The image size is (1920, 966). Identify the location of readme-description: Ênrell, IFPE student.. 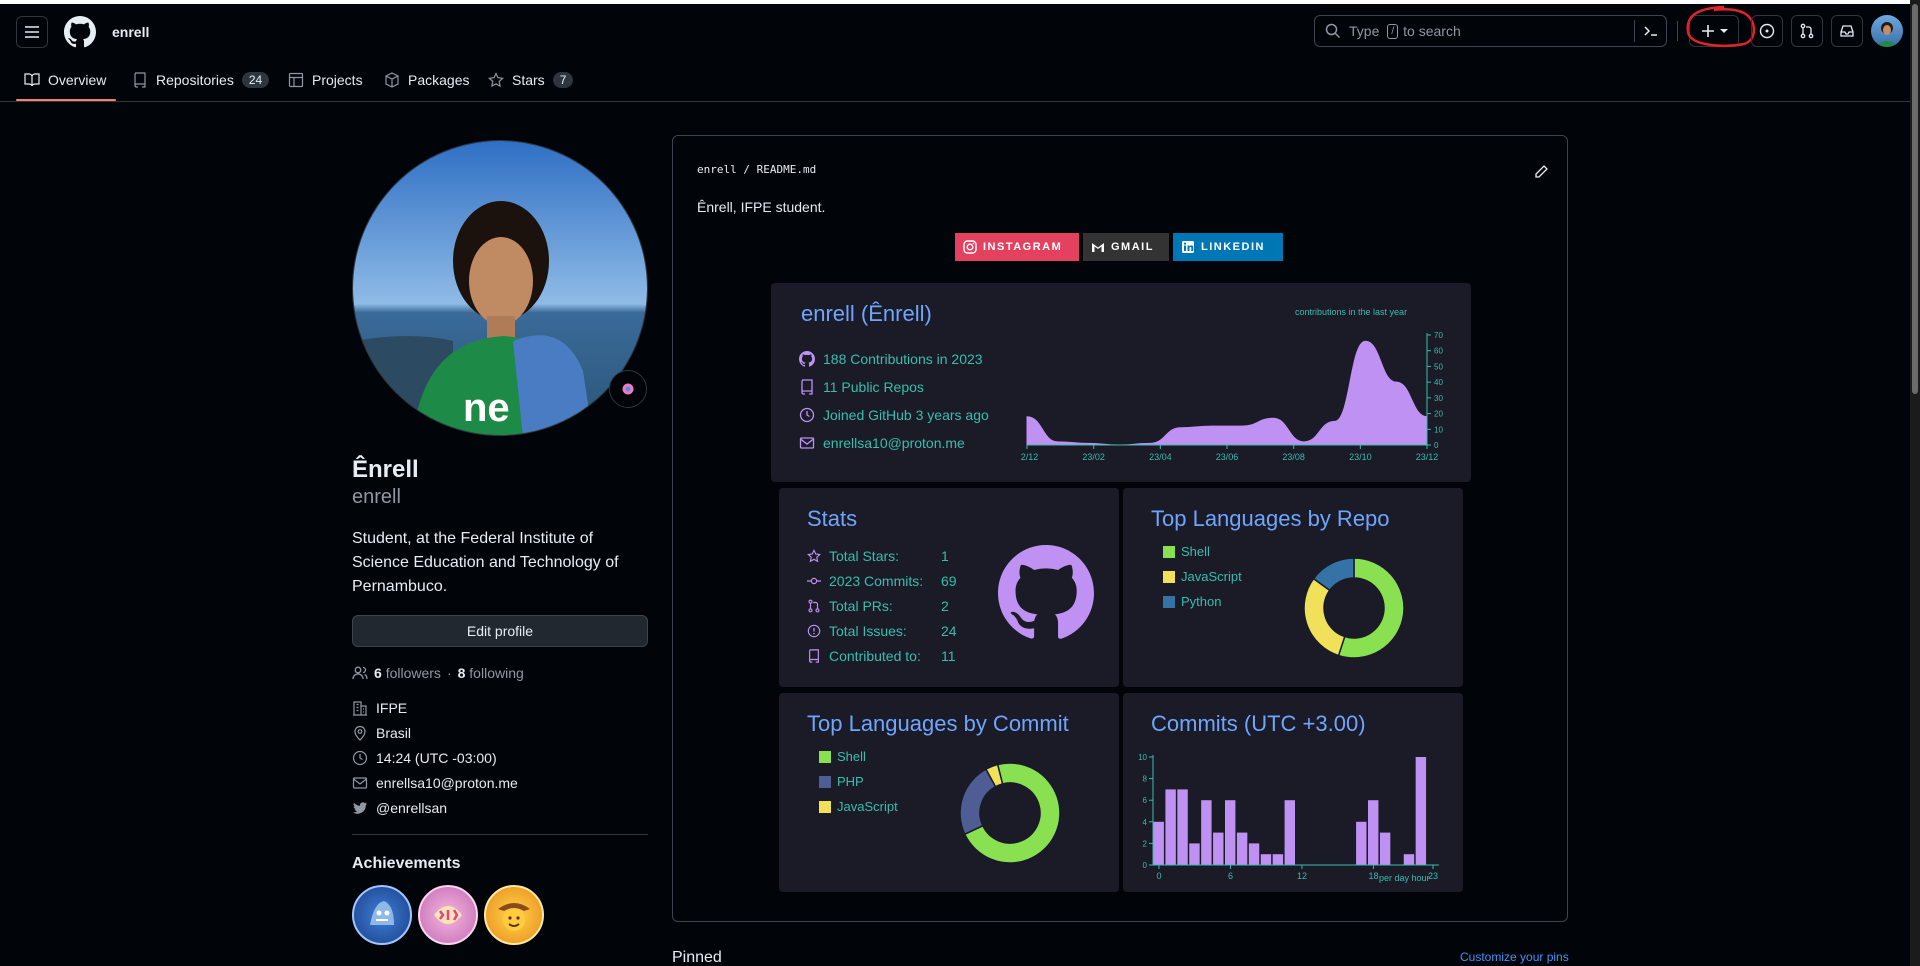
(761, 207).